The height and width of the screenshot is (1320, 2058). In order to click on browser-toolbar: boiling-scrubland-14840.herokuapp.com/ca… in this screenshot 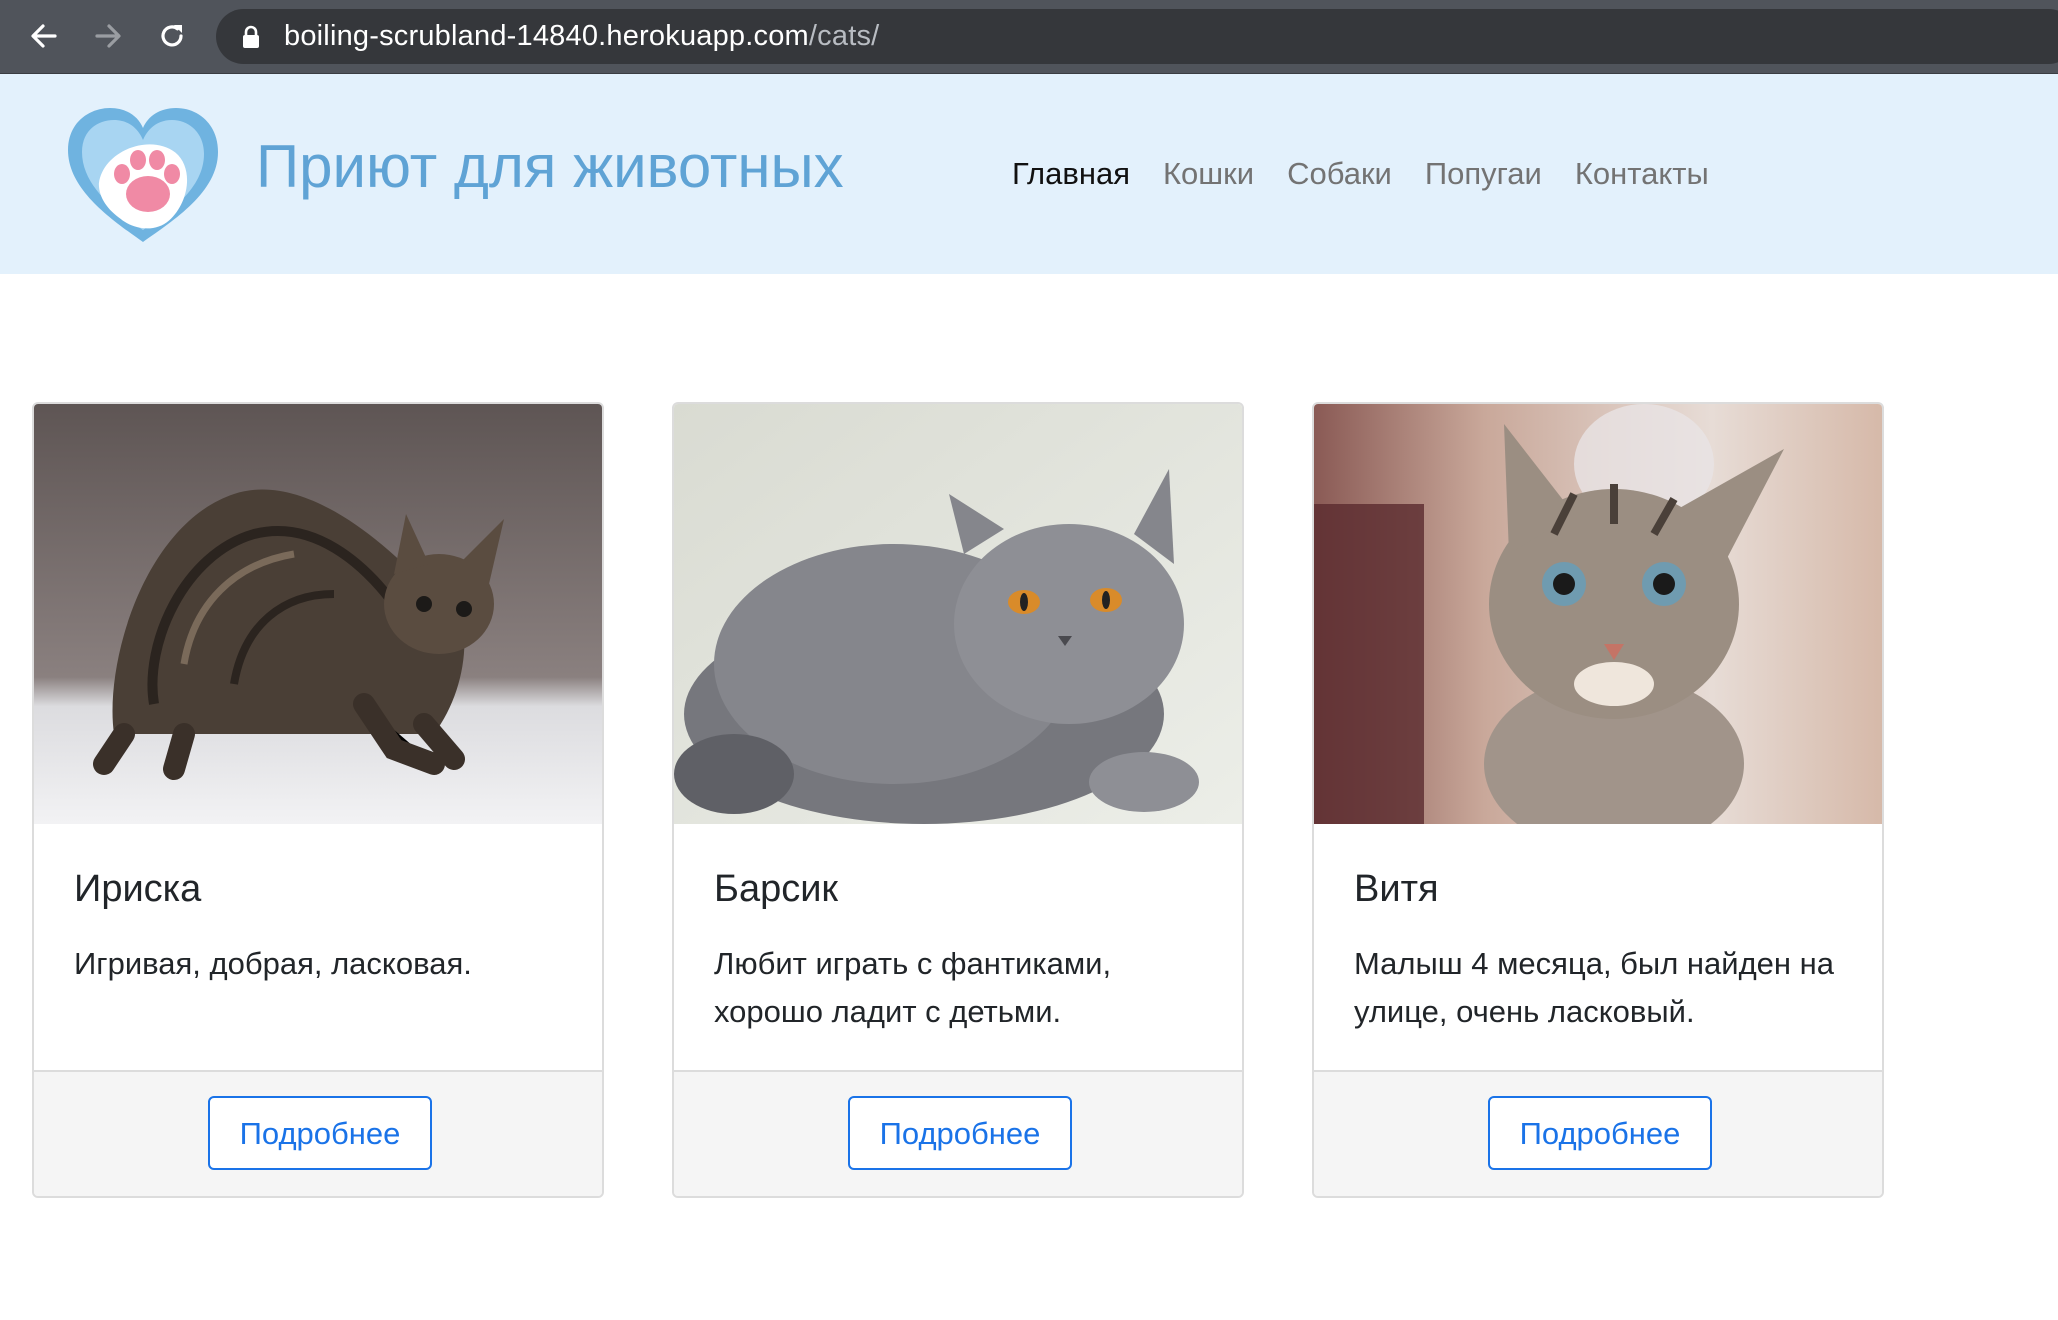, I will do `click(1029, 37)`.